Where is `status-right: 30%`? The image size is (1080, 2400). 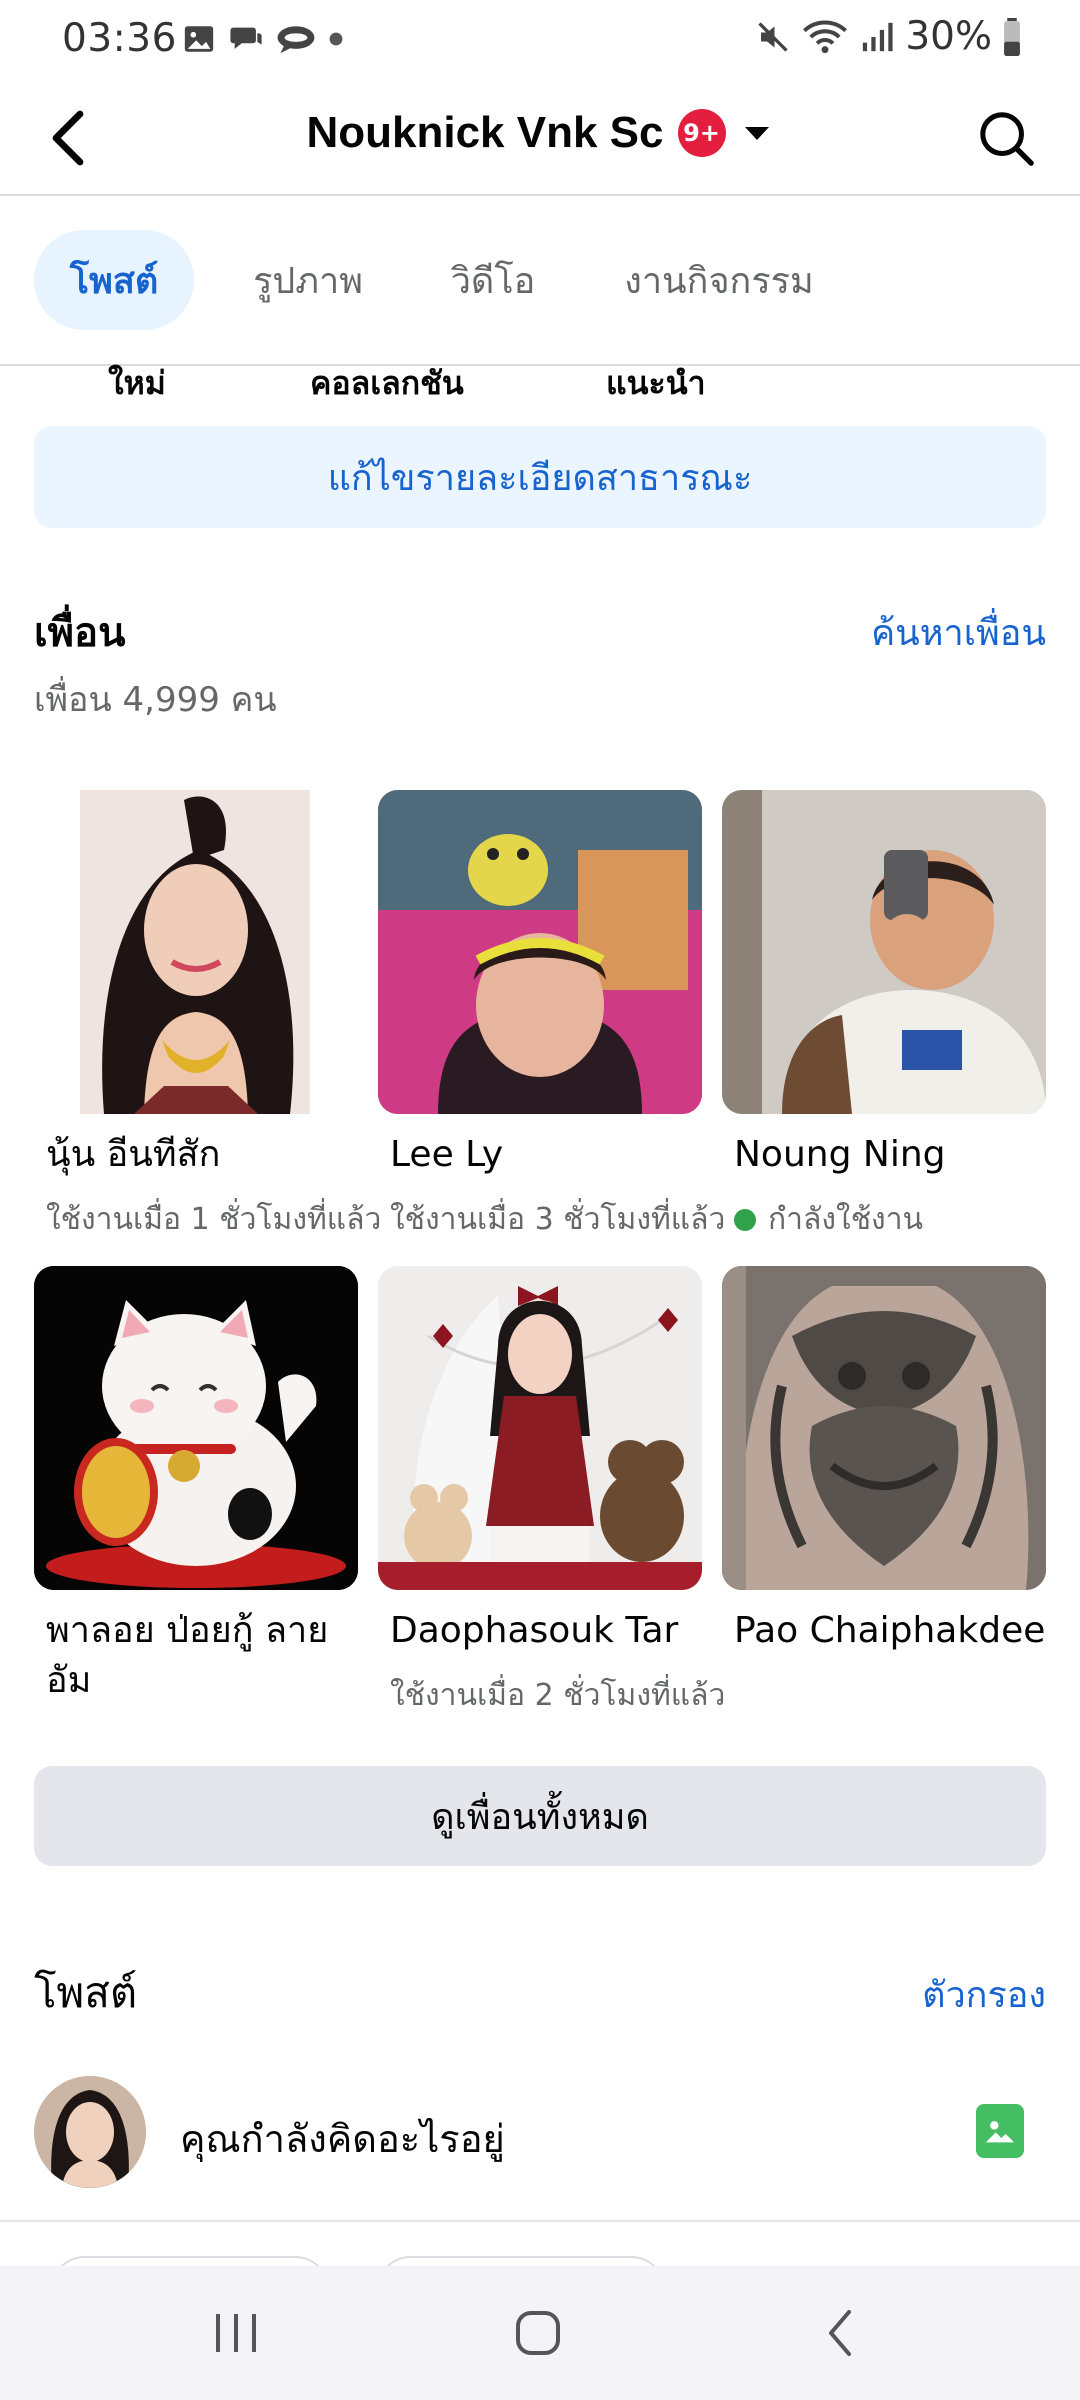
status-right: 30% is located at coordinates (888, 36).